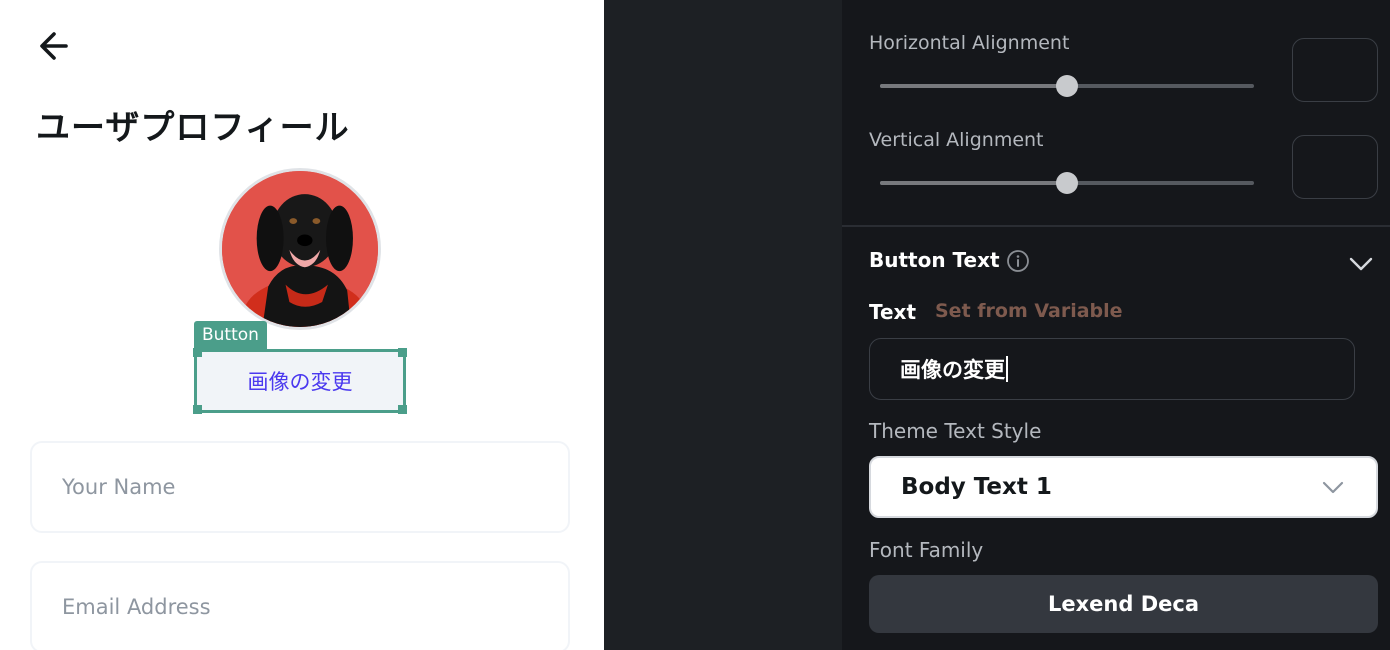  Describe the element at coordinates (976, 487) in the screenshot. I see `theme-text-style-value: Body Text 1` at that location.